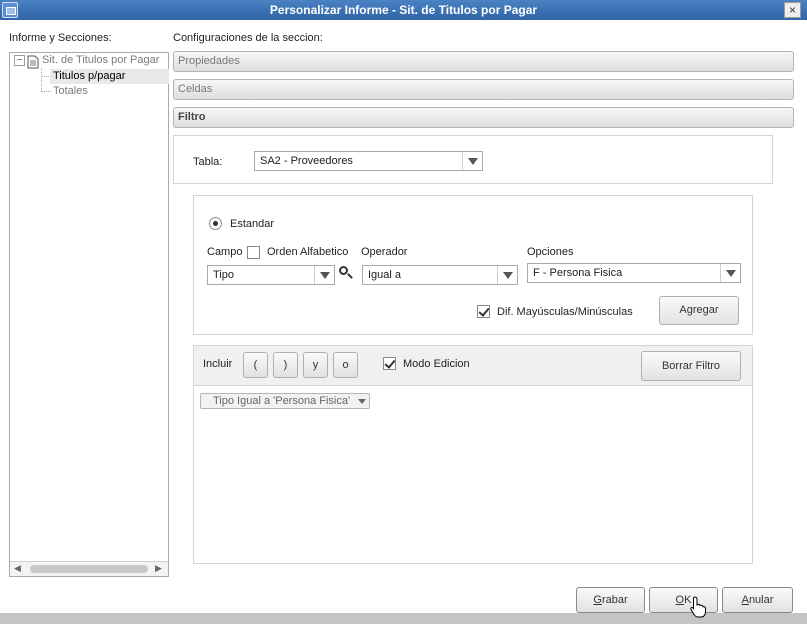 The image size is (807, 624). I want to click on tabla-select: SA2 - Proveedores, so click(368, 161).